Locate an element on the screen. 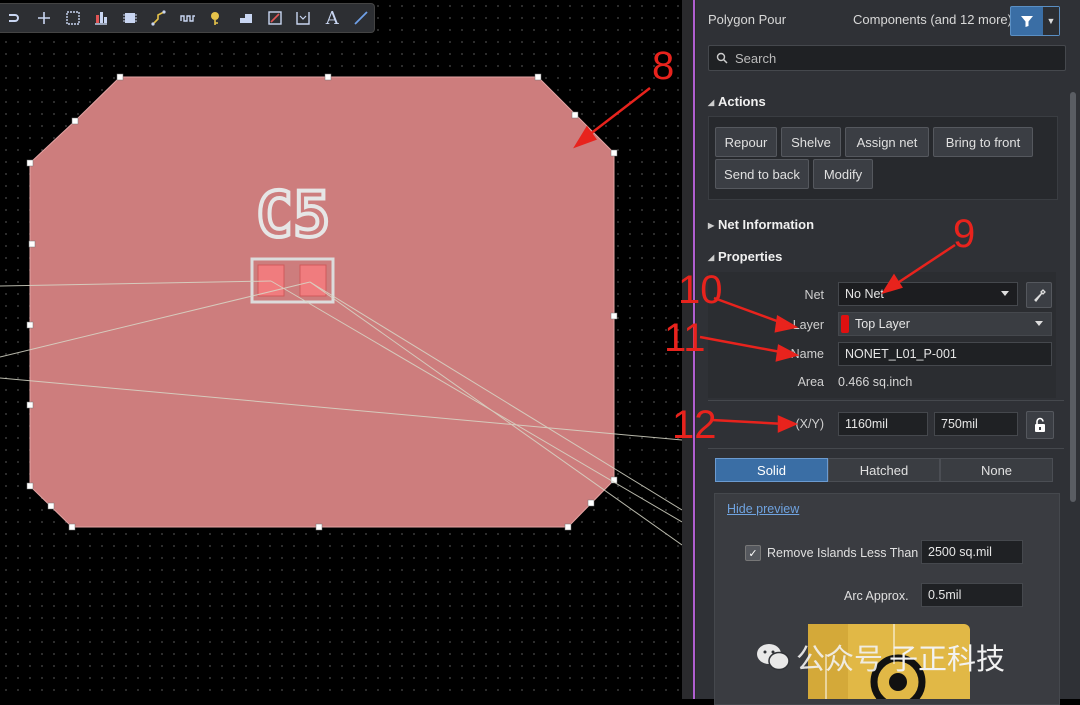 The width and height of the screenshot is (1080, 705). chevron-down-icon: ▼ is located at coordinates (1051, 21).